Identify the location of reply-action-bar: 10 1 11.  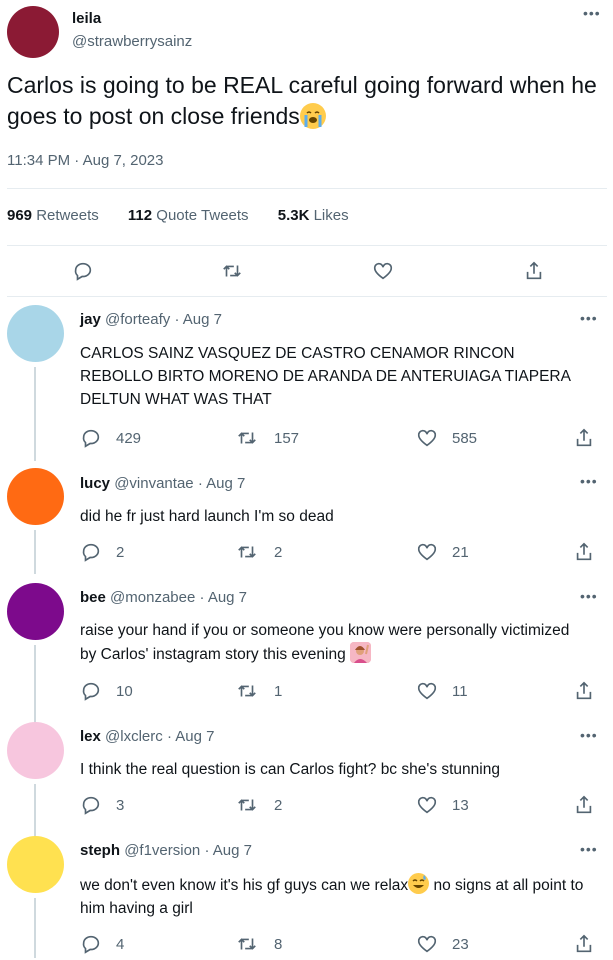
(306, 692).